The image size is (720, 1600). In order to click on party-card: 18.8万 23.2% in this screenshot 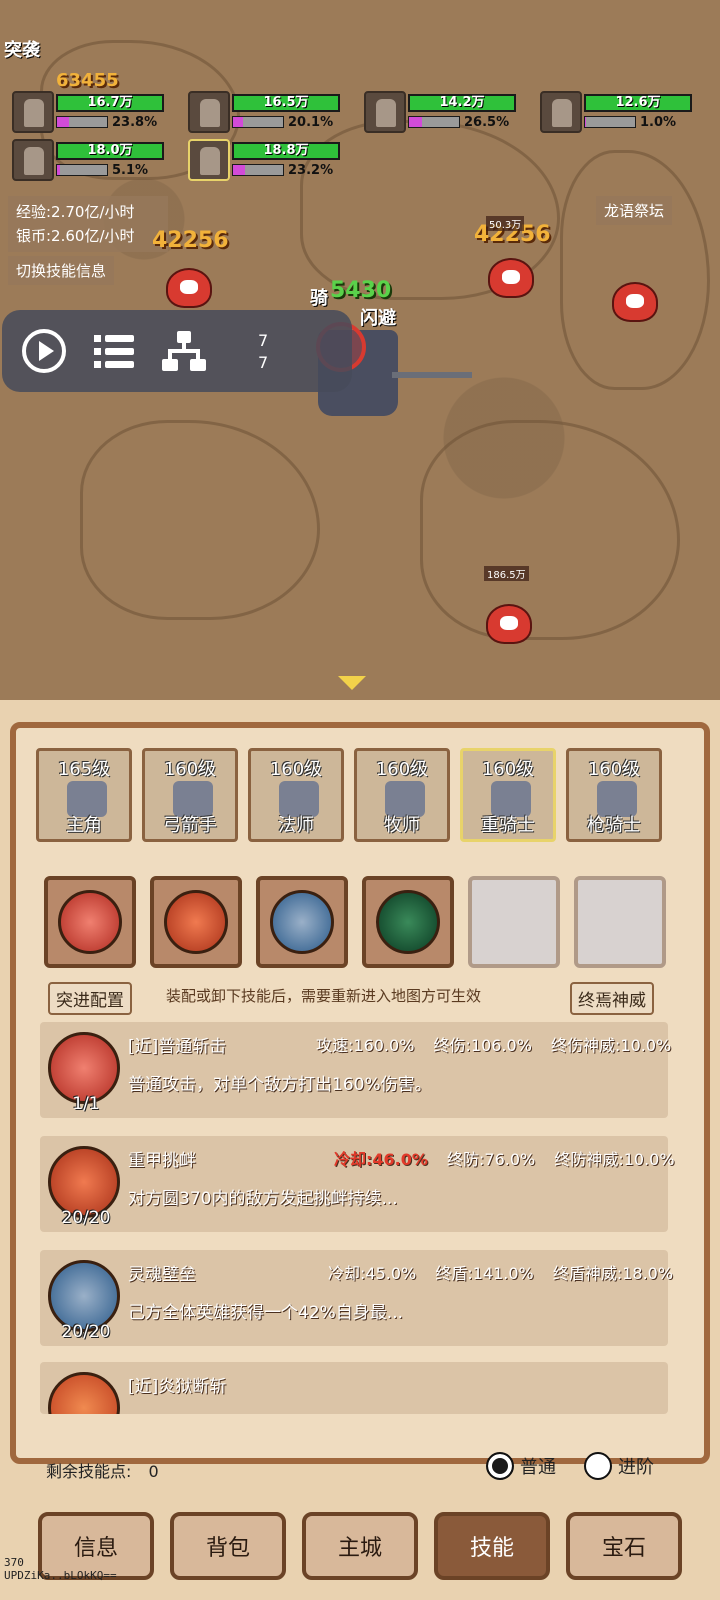, I will do `click(264, 160)`.